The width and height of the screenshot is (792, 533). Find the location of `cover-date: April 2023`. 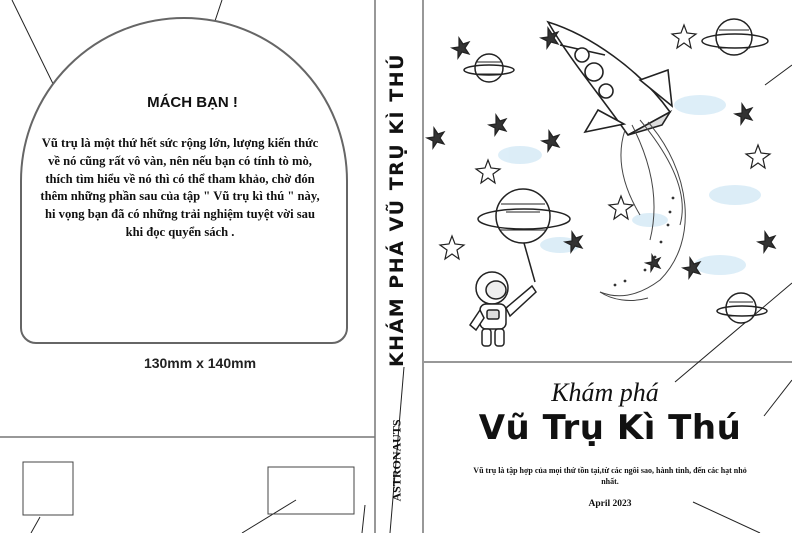

cover-date: April 2023 is located at coordinates (610, 504).